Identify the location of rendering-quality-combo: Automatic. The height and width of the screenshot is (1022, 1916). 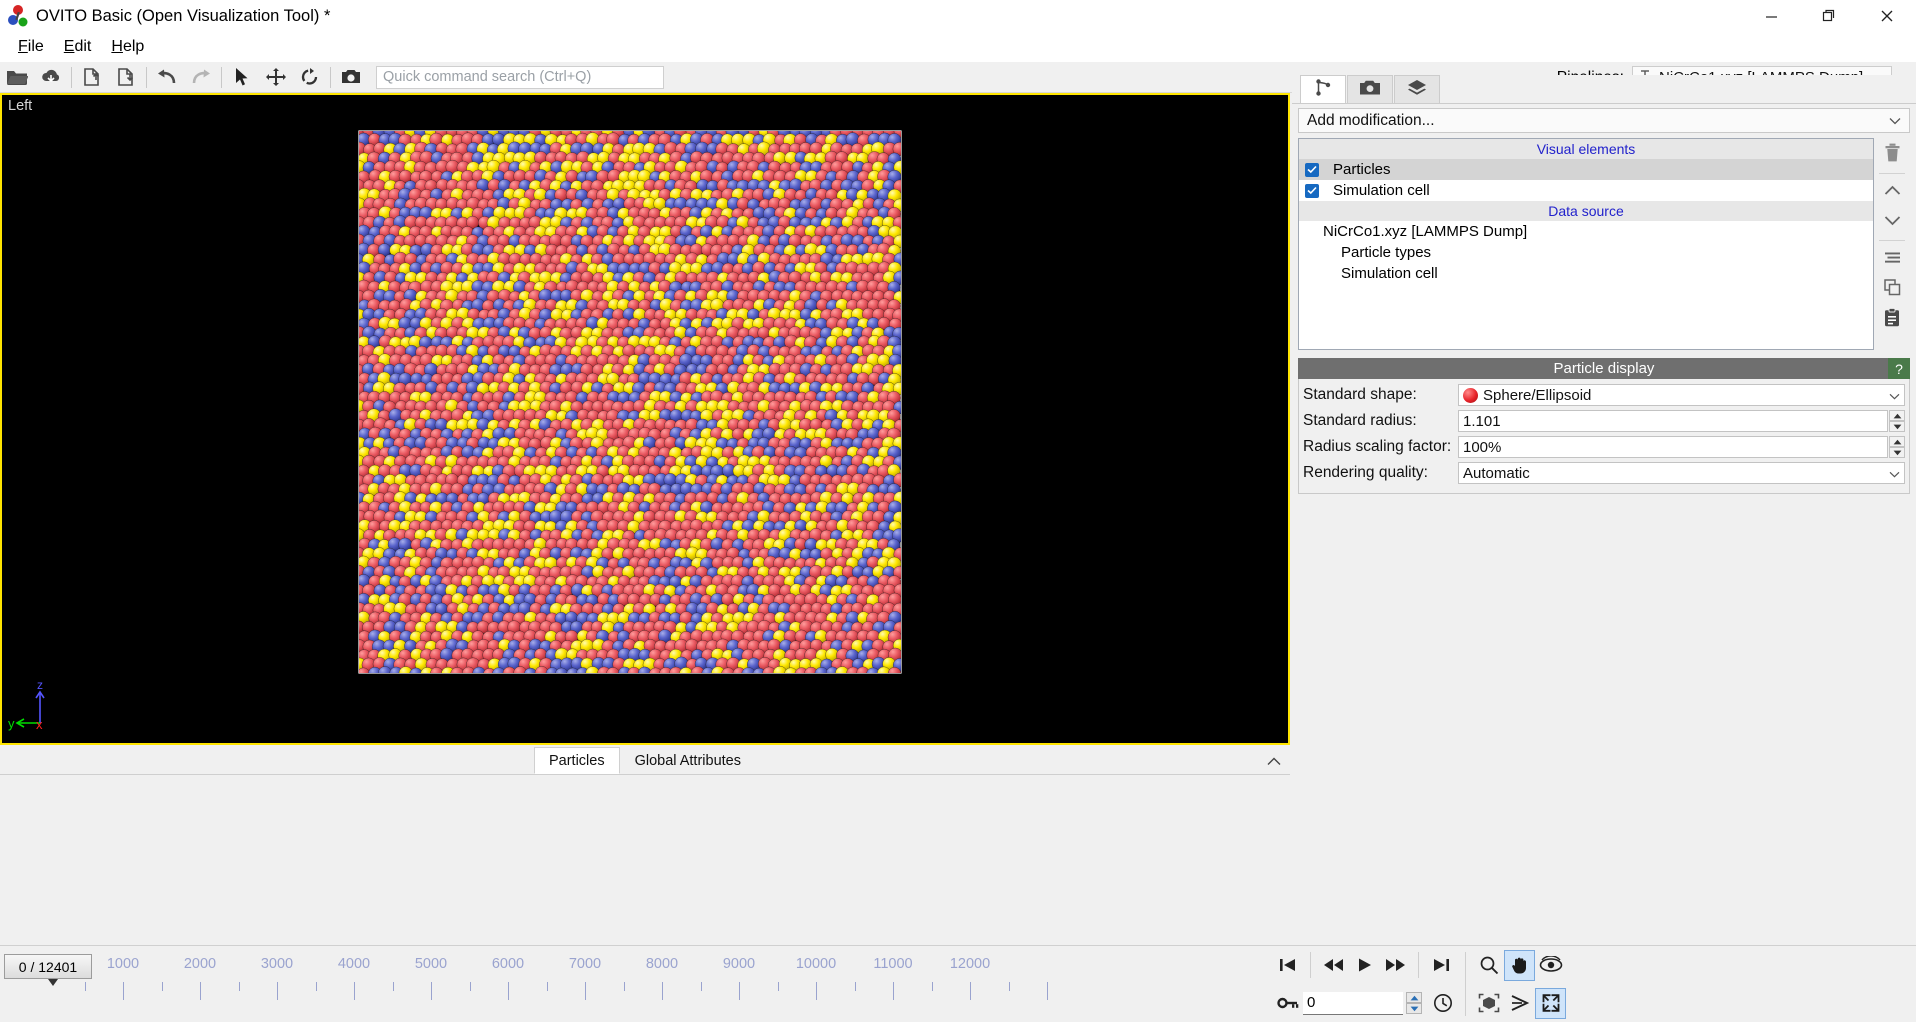
(1681, 473).